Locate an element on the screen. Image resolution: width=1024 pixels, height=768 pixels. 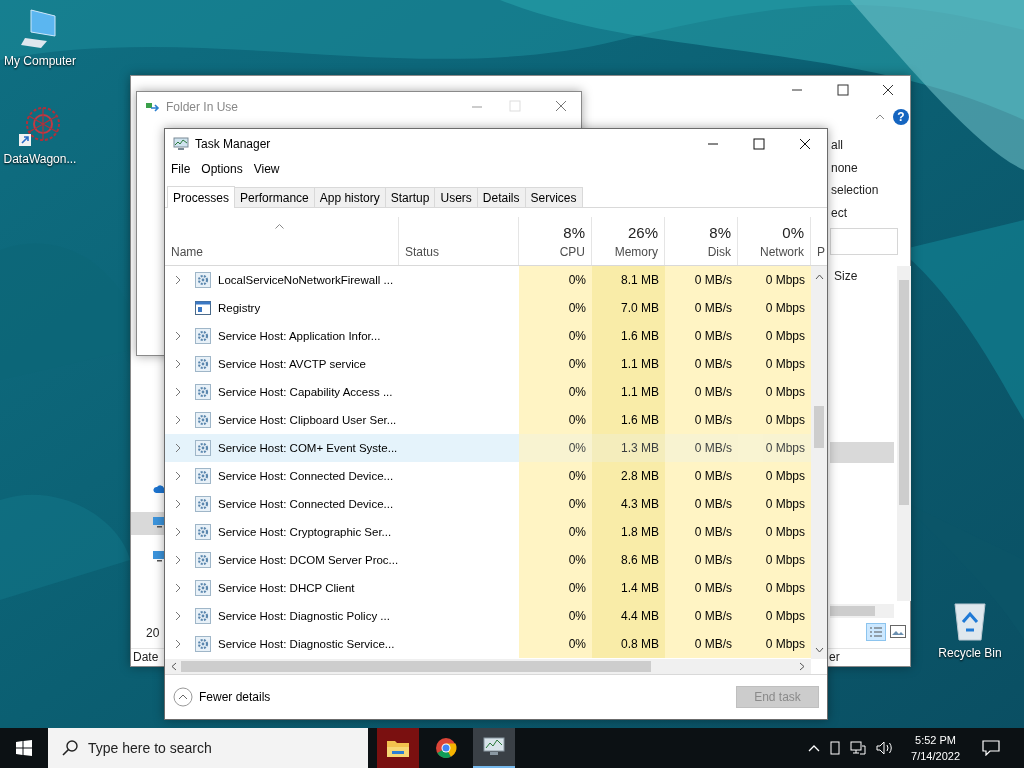
table-cell: 8.6 MB is located at coordinates (628, 560).